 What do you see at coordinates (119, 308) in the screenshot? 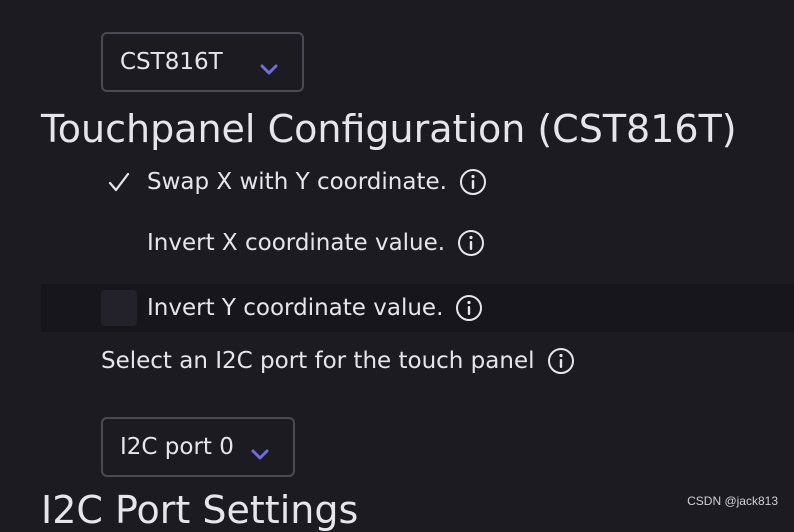
I see `invert-y-checkbox` at bounding box center [119, 308].